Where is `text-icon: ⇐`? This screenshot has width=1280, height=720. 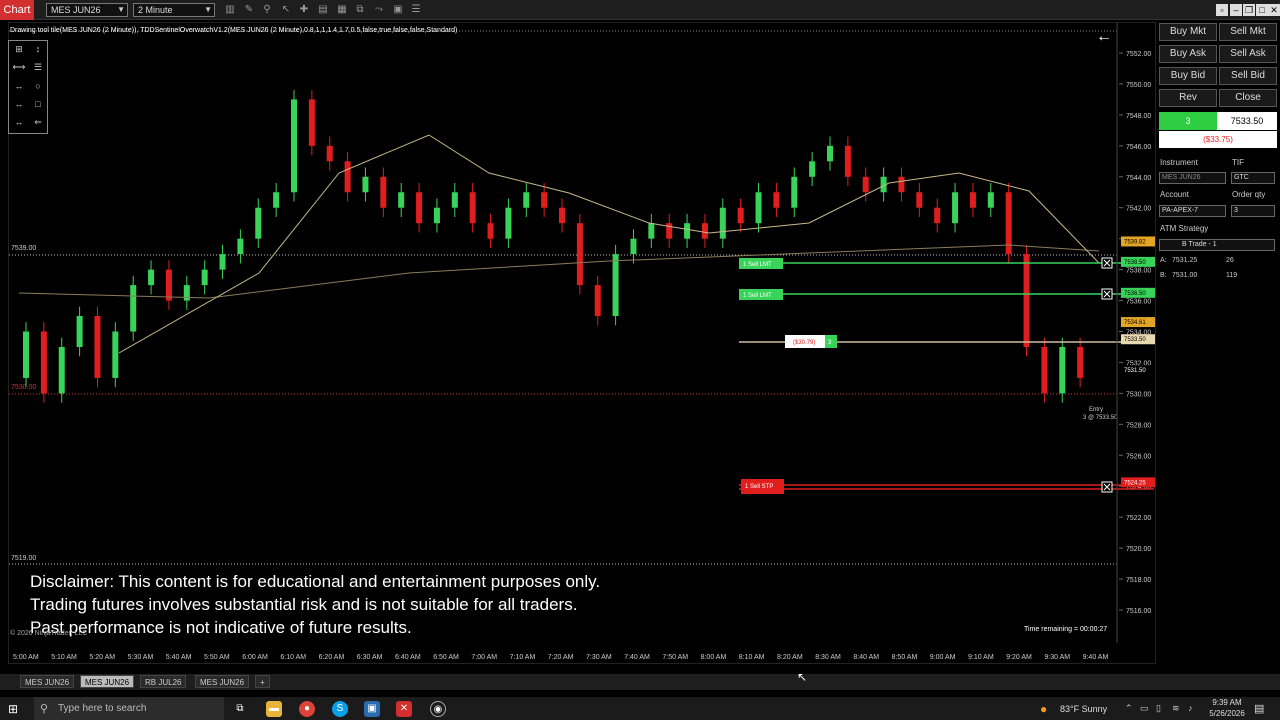
text-icon: ⇐ is located at coordinates (38, 122).